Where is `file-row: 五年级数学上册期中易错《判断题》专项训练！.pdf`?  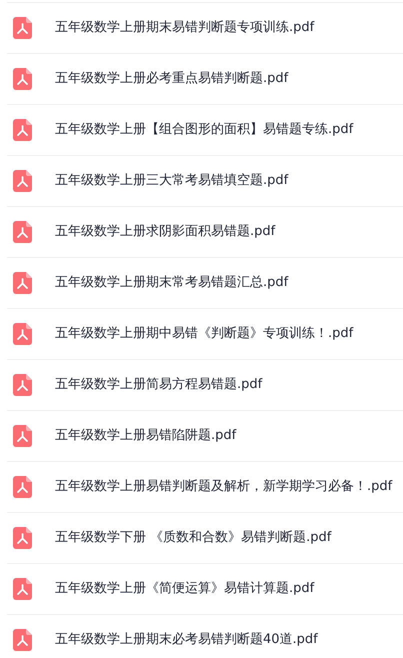 file-row: 五年级数学上册期中易错《判断题》专项训练！.pdf is located at coordinates (205, 334).